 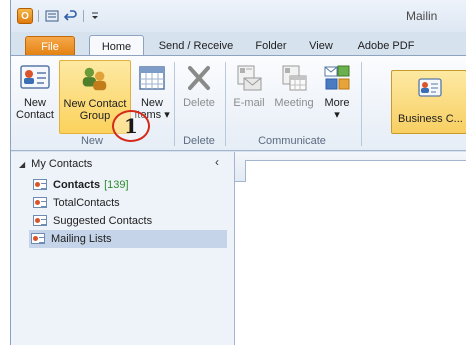 I want to click on step-number-badge: 1, so click(x=131, y=126).